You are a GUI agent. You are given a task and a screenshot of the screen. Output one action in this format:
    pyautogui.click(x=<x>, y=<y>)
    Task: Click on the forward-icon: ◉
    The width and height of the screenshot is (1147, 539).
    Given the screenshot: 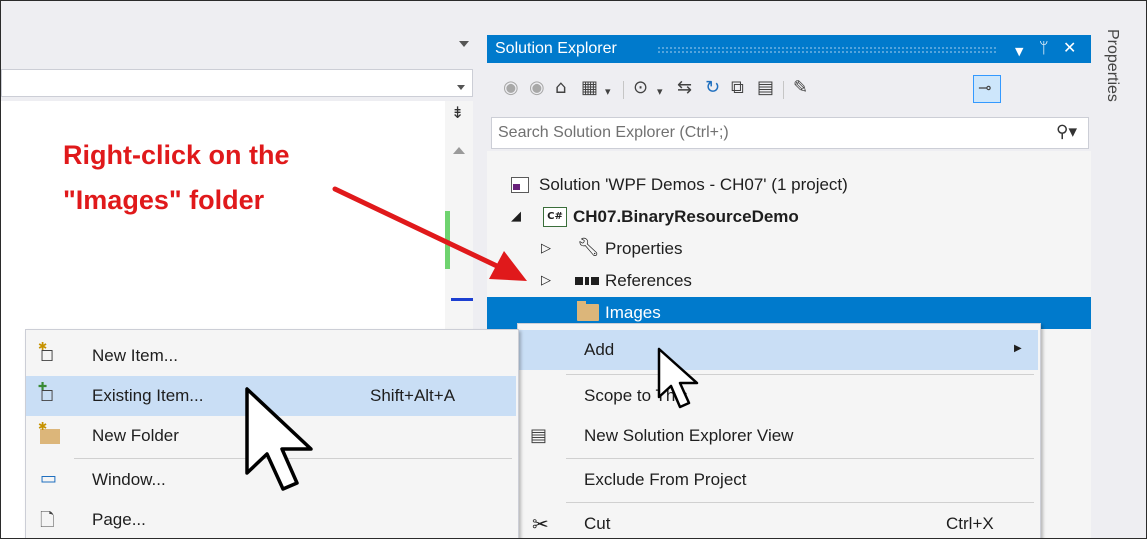 What is the action you would take?
    pyautogui.click(x=537, y=88)
    